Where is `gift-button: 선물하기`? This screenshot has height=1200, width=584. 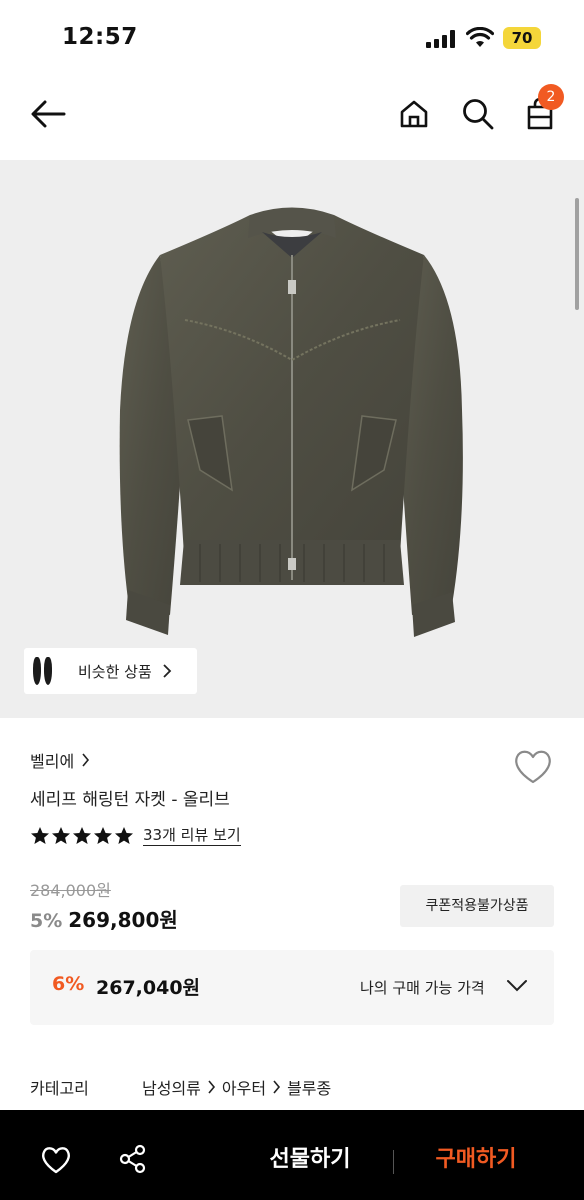
gift-button: 선물하기 is located at coordinates (310, 1160).